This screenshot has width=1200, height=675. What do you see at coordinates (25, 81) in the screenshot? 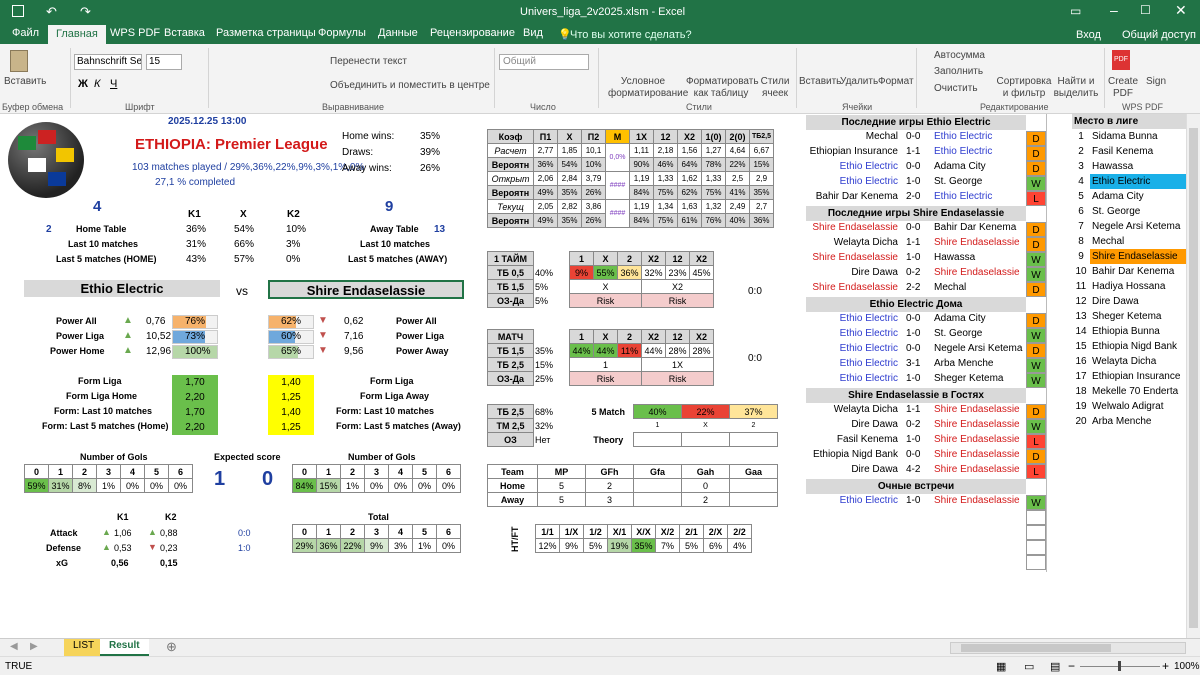
I see `paste-button: Вставить` at bounding box center [25, 81].